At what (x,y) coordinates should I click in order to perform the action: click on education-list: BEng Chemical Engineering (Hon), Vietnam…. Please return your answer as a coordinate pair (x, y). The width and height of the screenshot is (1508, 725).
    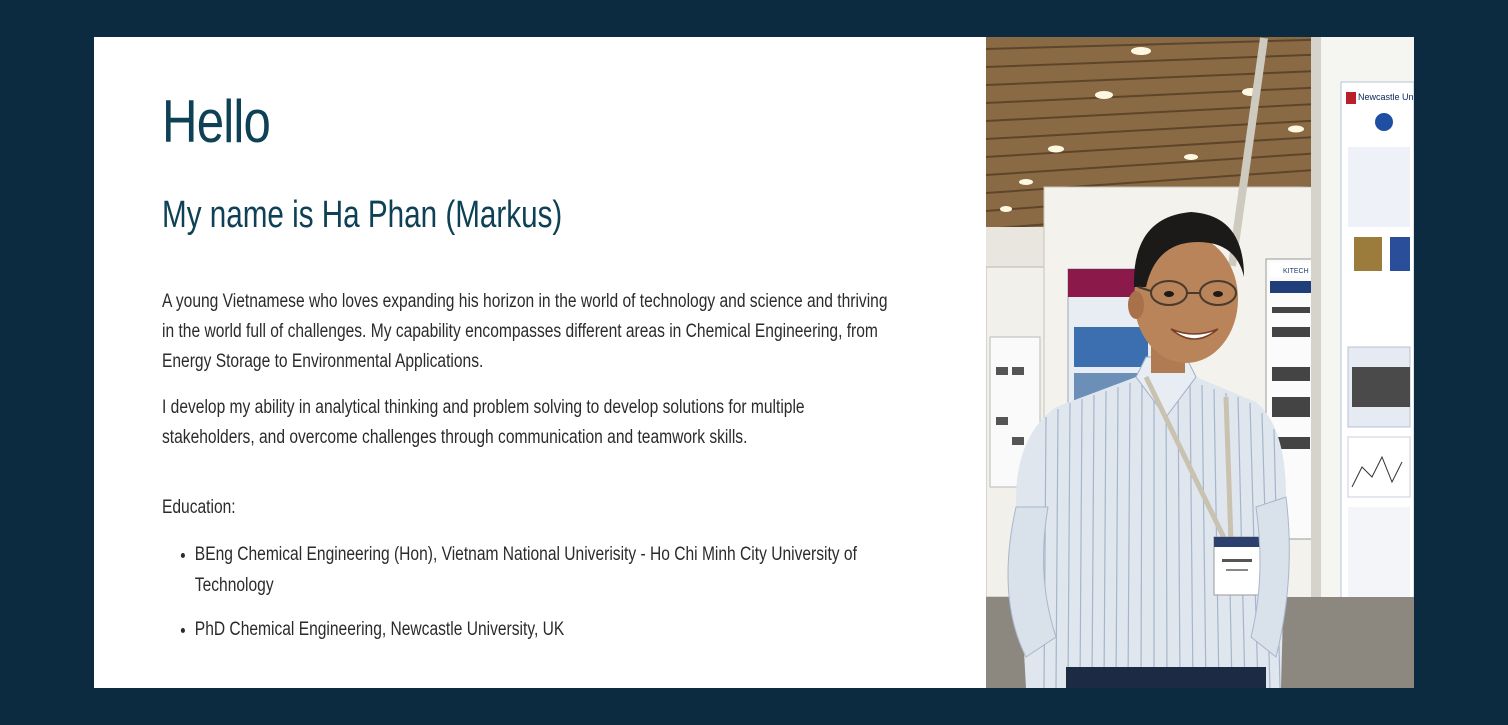
    Looking at the image, I should click on (531, 592).